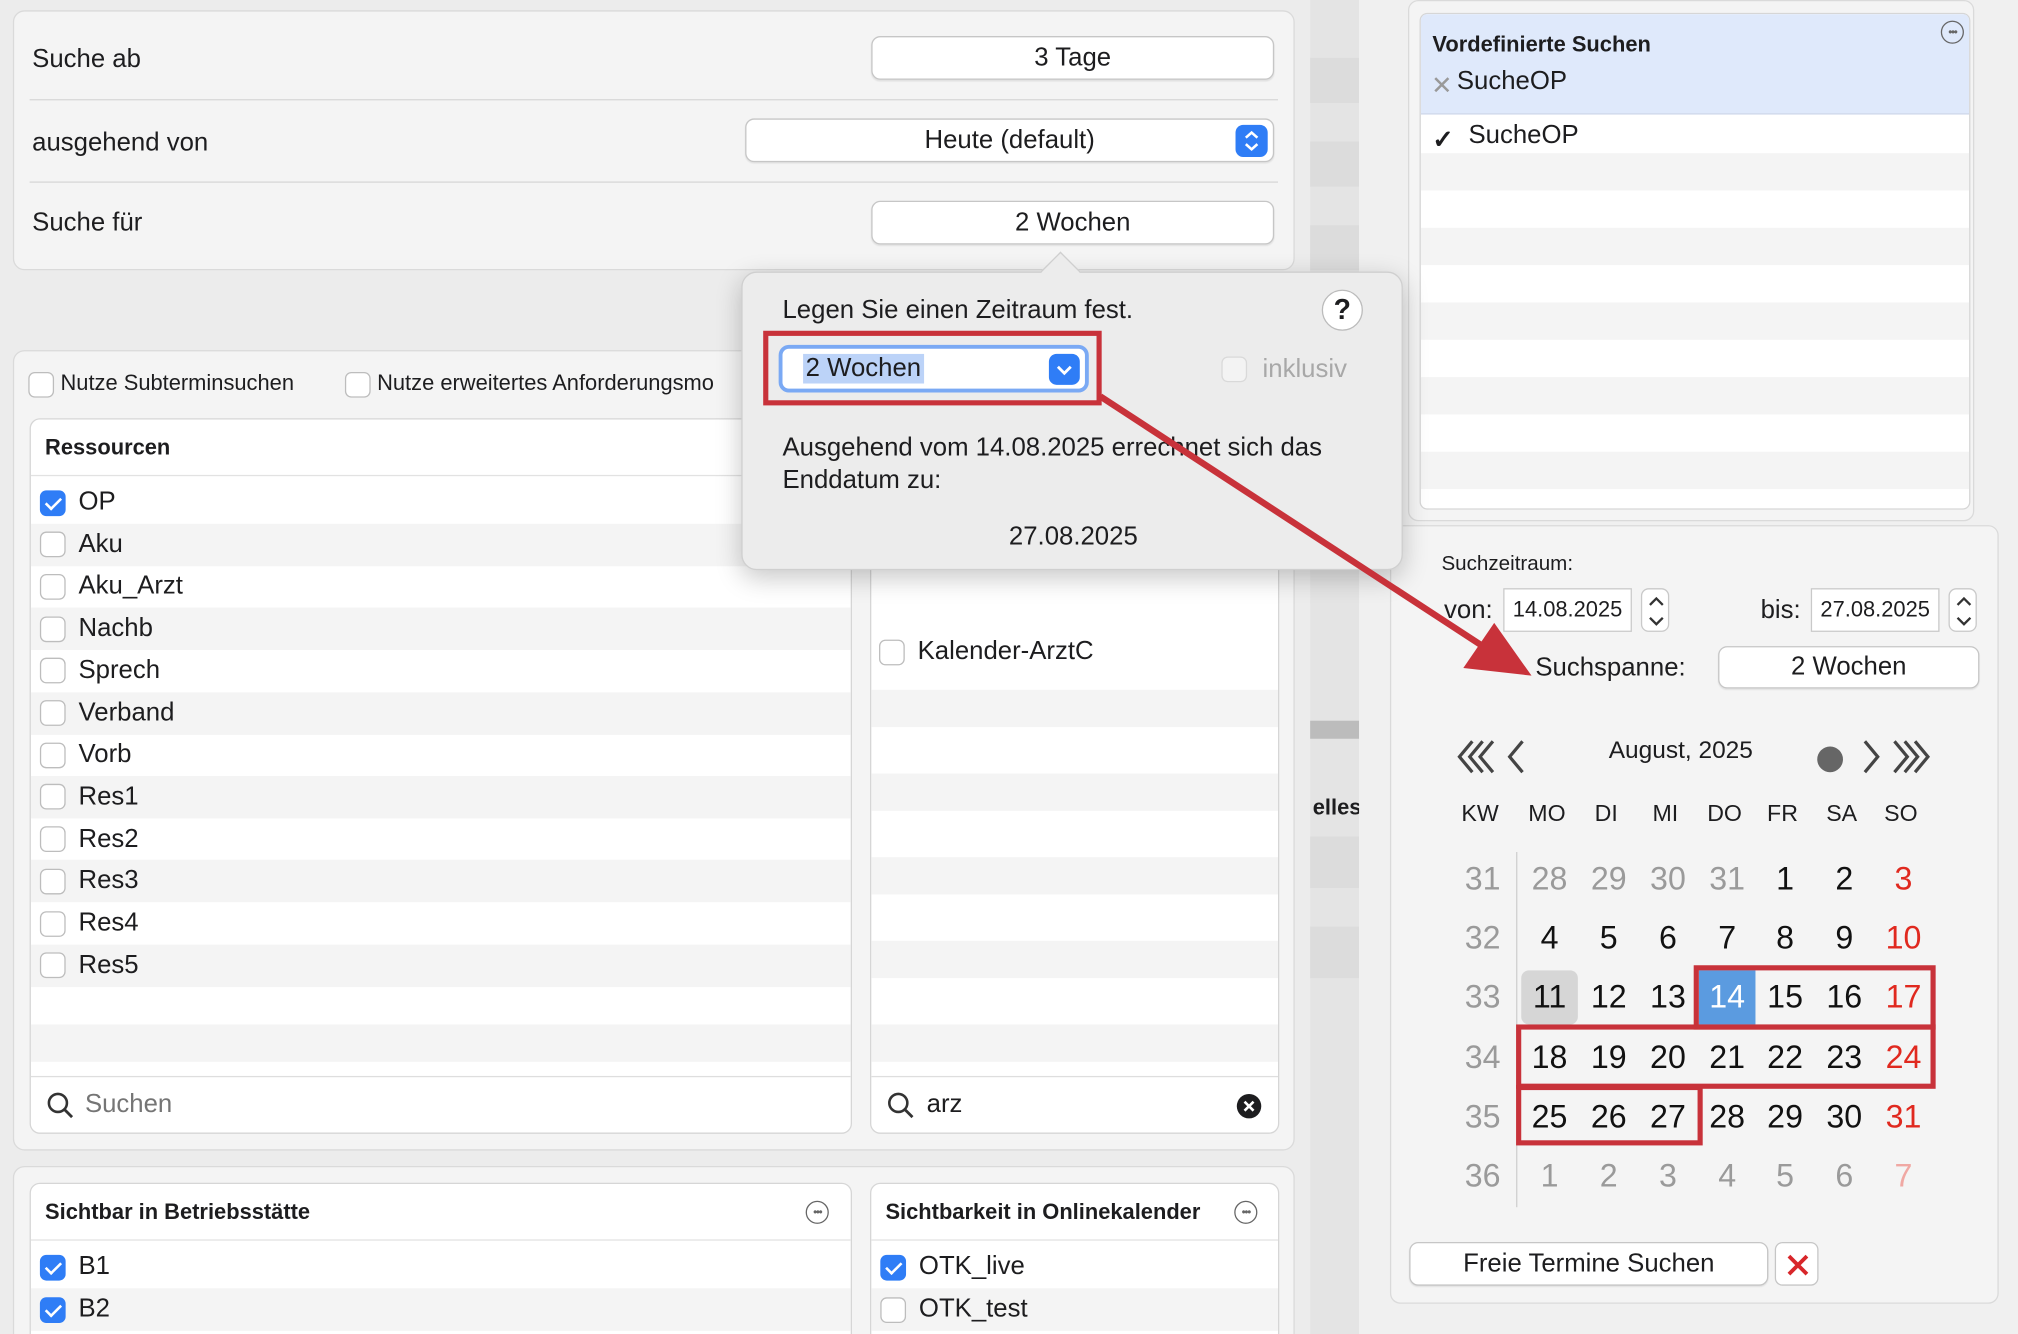 Image resolution: width=2018 pixels, height=1334 pixels. What do you see at coordinates (893, 1309) in the screenshot?
I see `otk-test-checkbox` at bounding box center [893, 1309].